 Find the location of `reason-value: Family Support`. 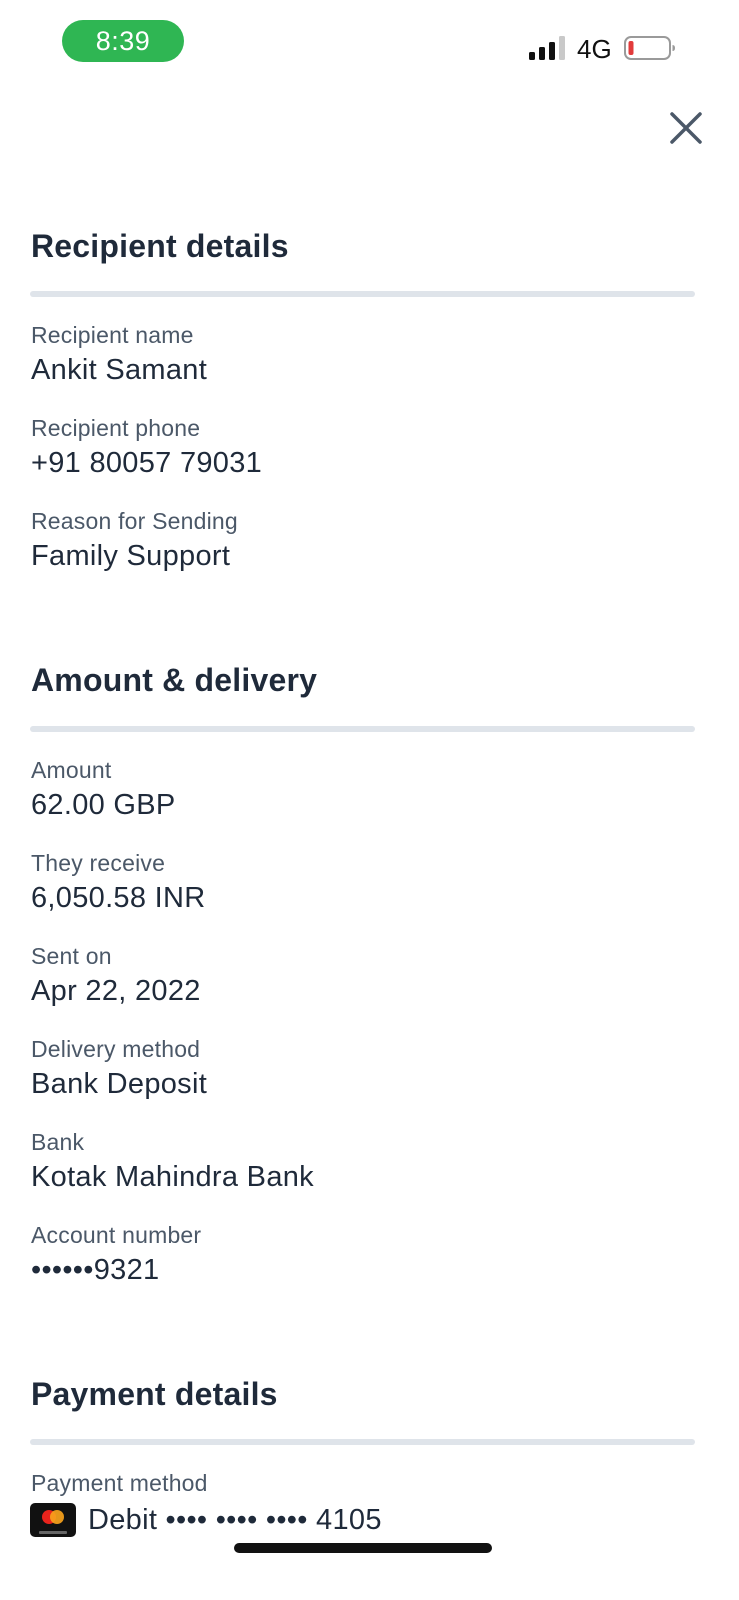

reason-value: Family Support is located at coordinates (131, 556).